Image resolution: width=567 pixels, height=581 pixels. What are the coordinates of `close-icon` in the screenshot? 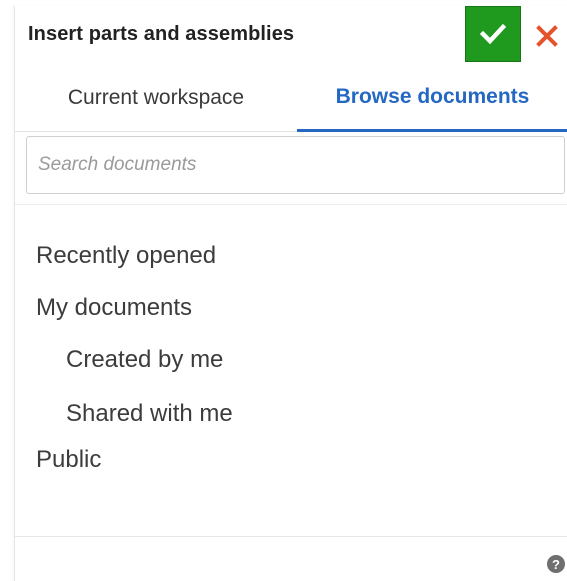 It's located at (547, 36).